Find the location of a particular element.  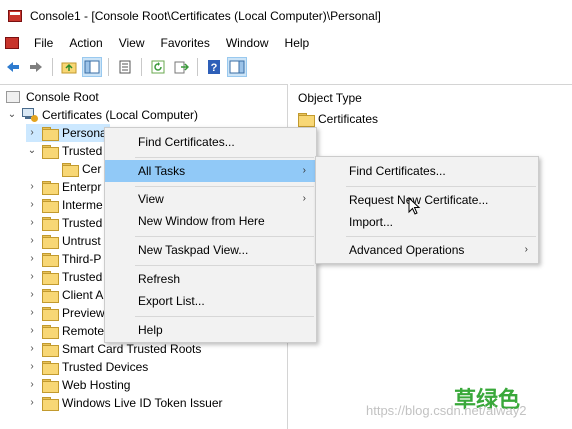

tree-item-intermediate: › Interme is located at coordinates (64, 205).